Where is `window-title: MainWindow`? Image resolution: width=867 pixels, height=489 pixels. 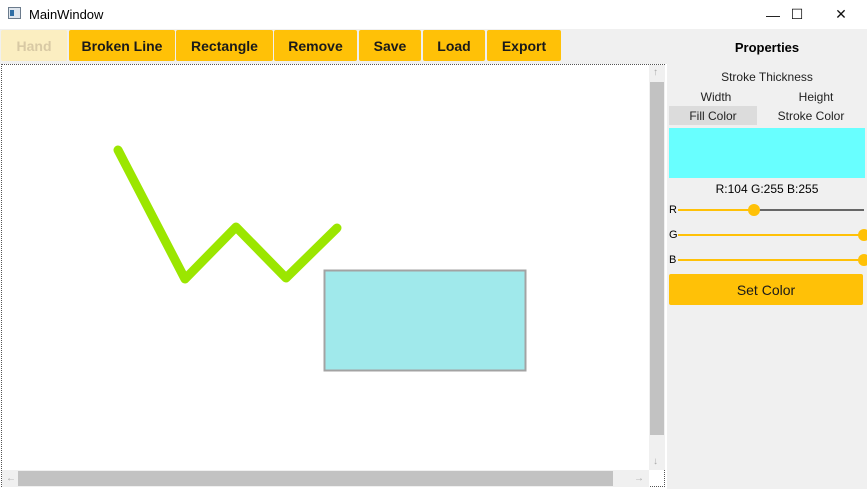
window-title: MainWindow is located at coordinates (66, 14).